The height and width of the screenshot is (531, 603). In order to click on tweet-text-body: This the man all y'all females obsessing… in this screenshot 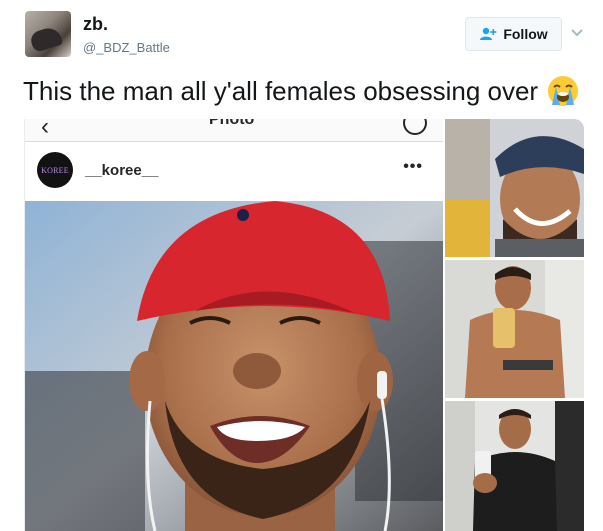, I will do `click(281, 90)`.